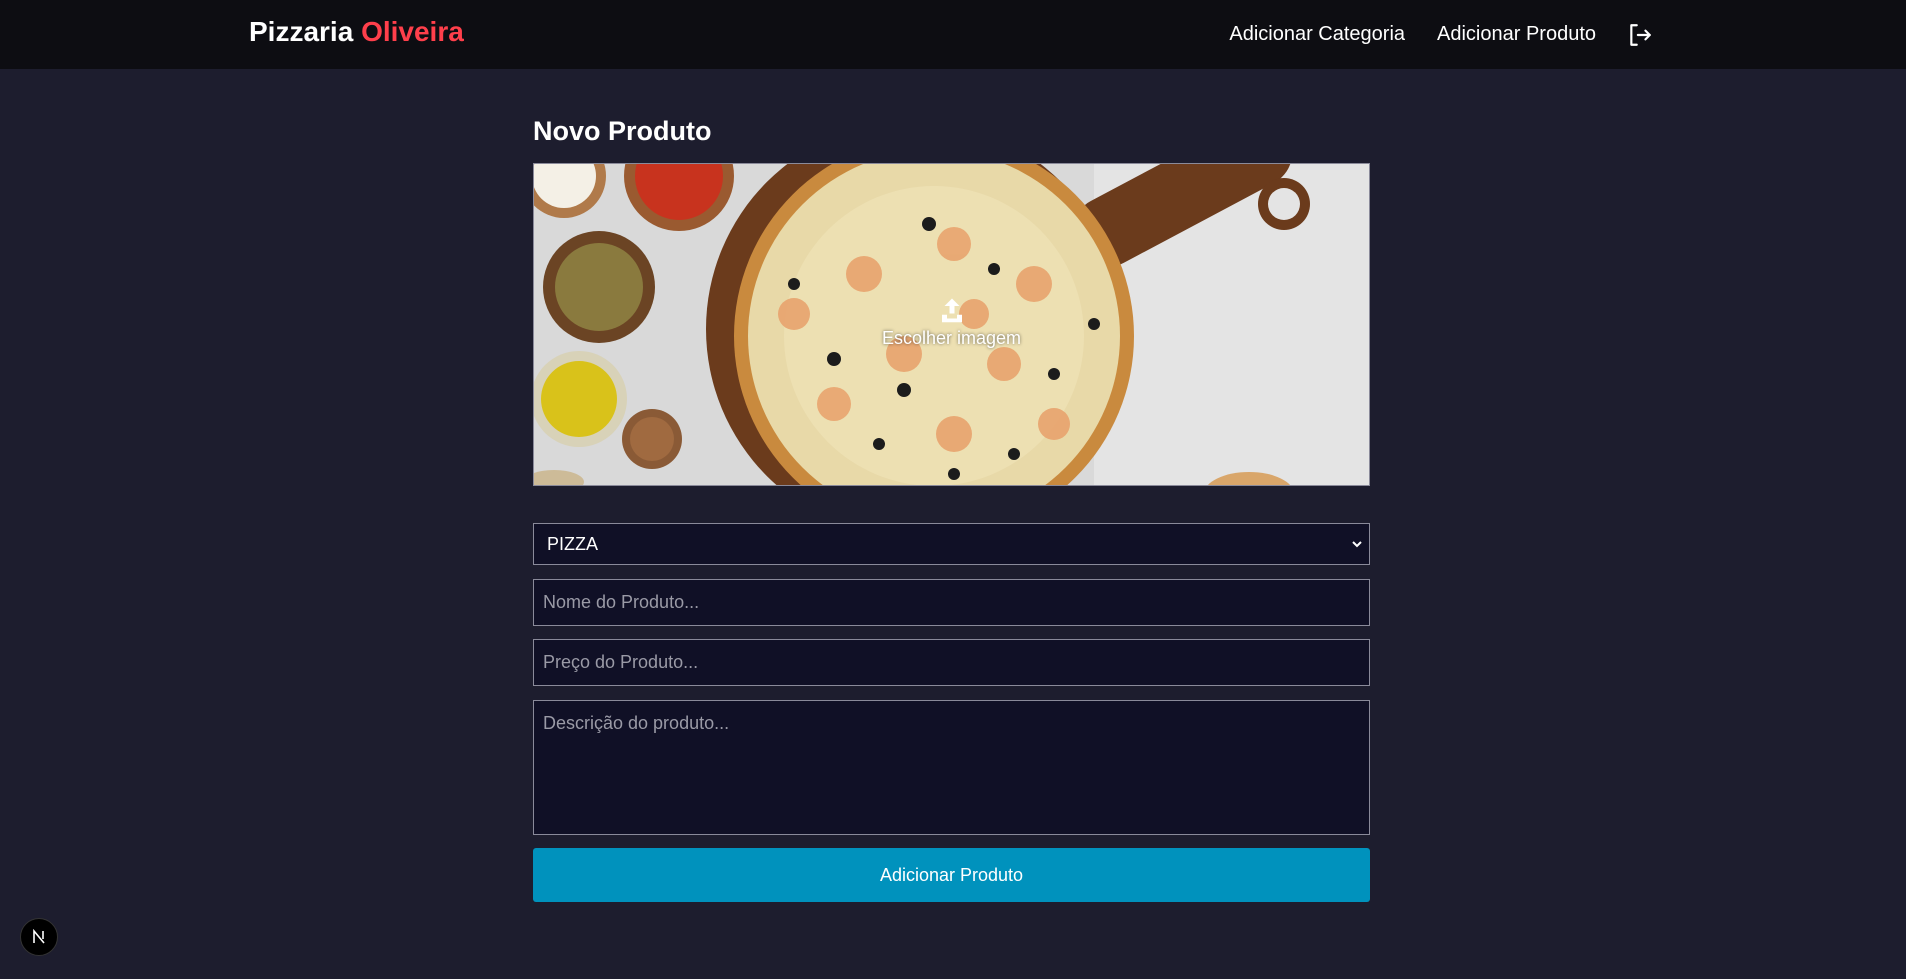 The image size is (1906, 979). I want to click on add-product-button: Adicionar Produto, so click(951, 875).